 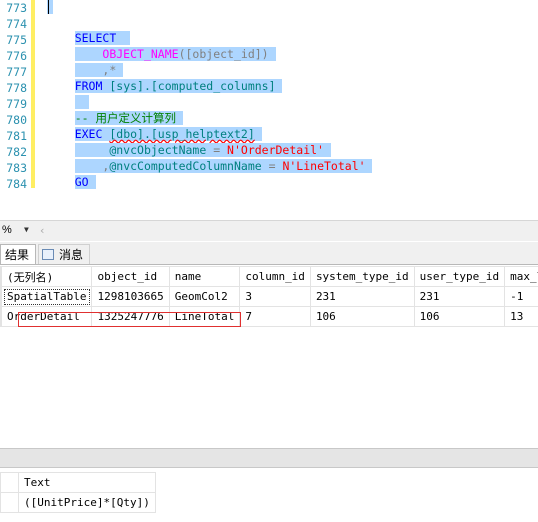 What do you see at coordinates (16, 88) in the screenshot?
I see `line-number: 778` at bounding box center [16, 88].